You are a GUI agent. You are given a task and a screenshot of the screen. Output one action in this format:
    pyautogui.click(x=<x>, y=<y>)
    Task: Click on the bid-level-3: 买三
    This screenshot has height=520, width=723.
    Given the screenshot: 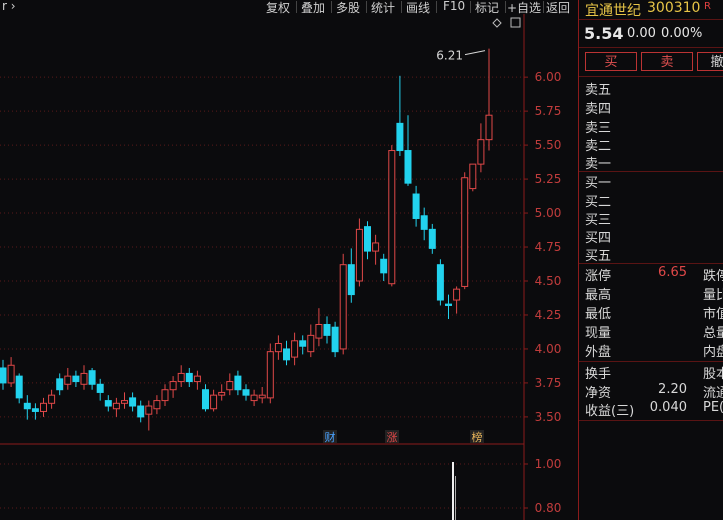 What is the action you would take?
    pyautogui.click(x=598, y=220)
    